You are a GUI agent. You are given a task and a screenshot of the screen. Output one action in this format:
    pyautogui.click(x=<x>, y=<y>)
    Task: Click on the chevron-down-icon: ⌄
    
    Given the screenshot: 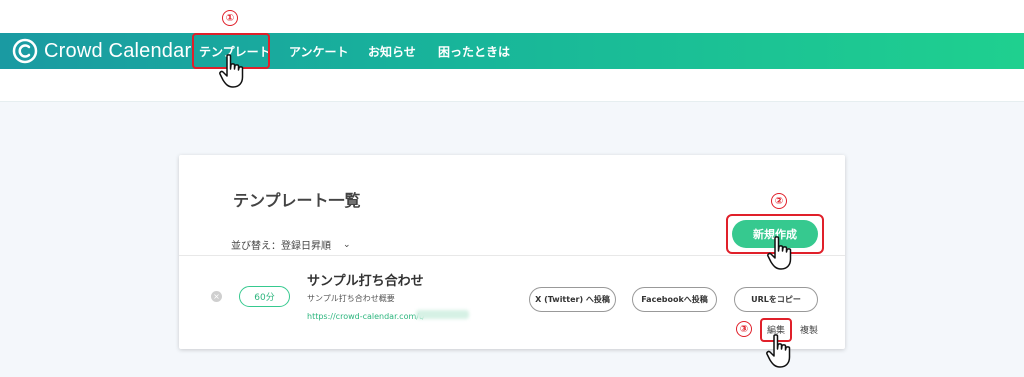 What is the action you would take?
    pyautogui.click(x=347, y=244)
    